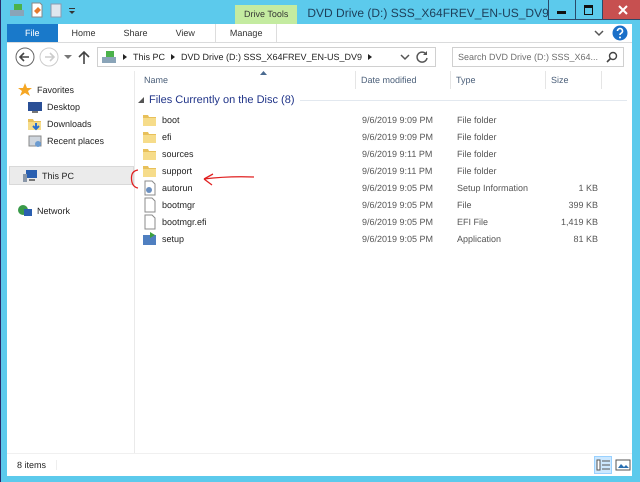 The width and height of the screenshot is (640, 482). Describe the element at coordinates (579, 221) in the screenshot. I see `table-cell-text: 1,419 KB` at that location.